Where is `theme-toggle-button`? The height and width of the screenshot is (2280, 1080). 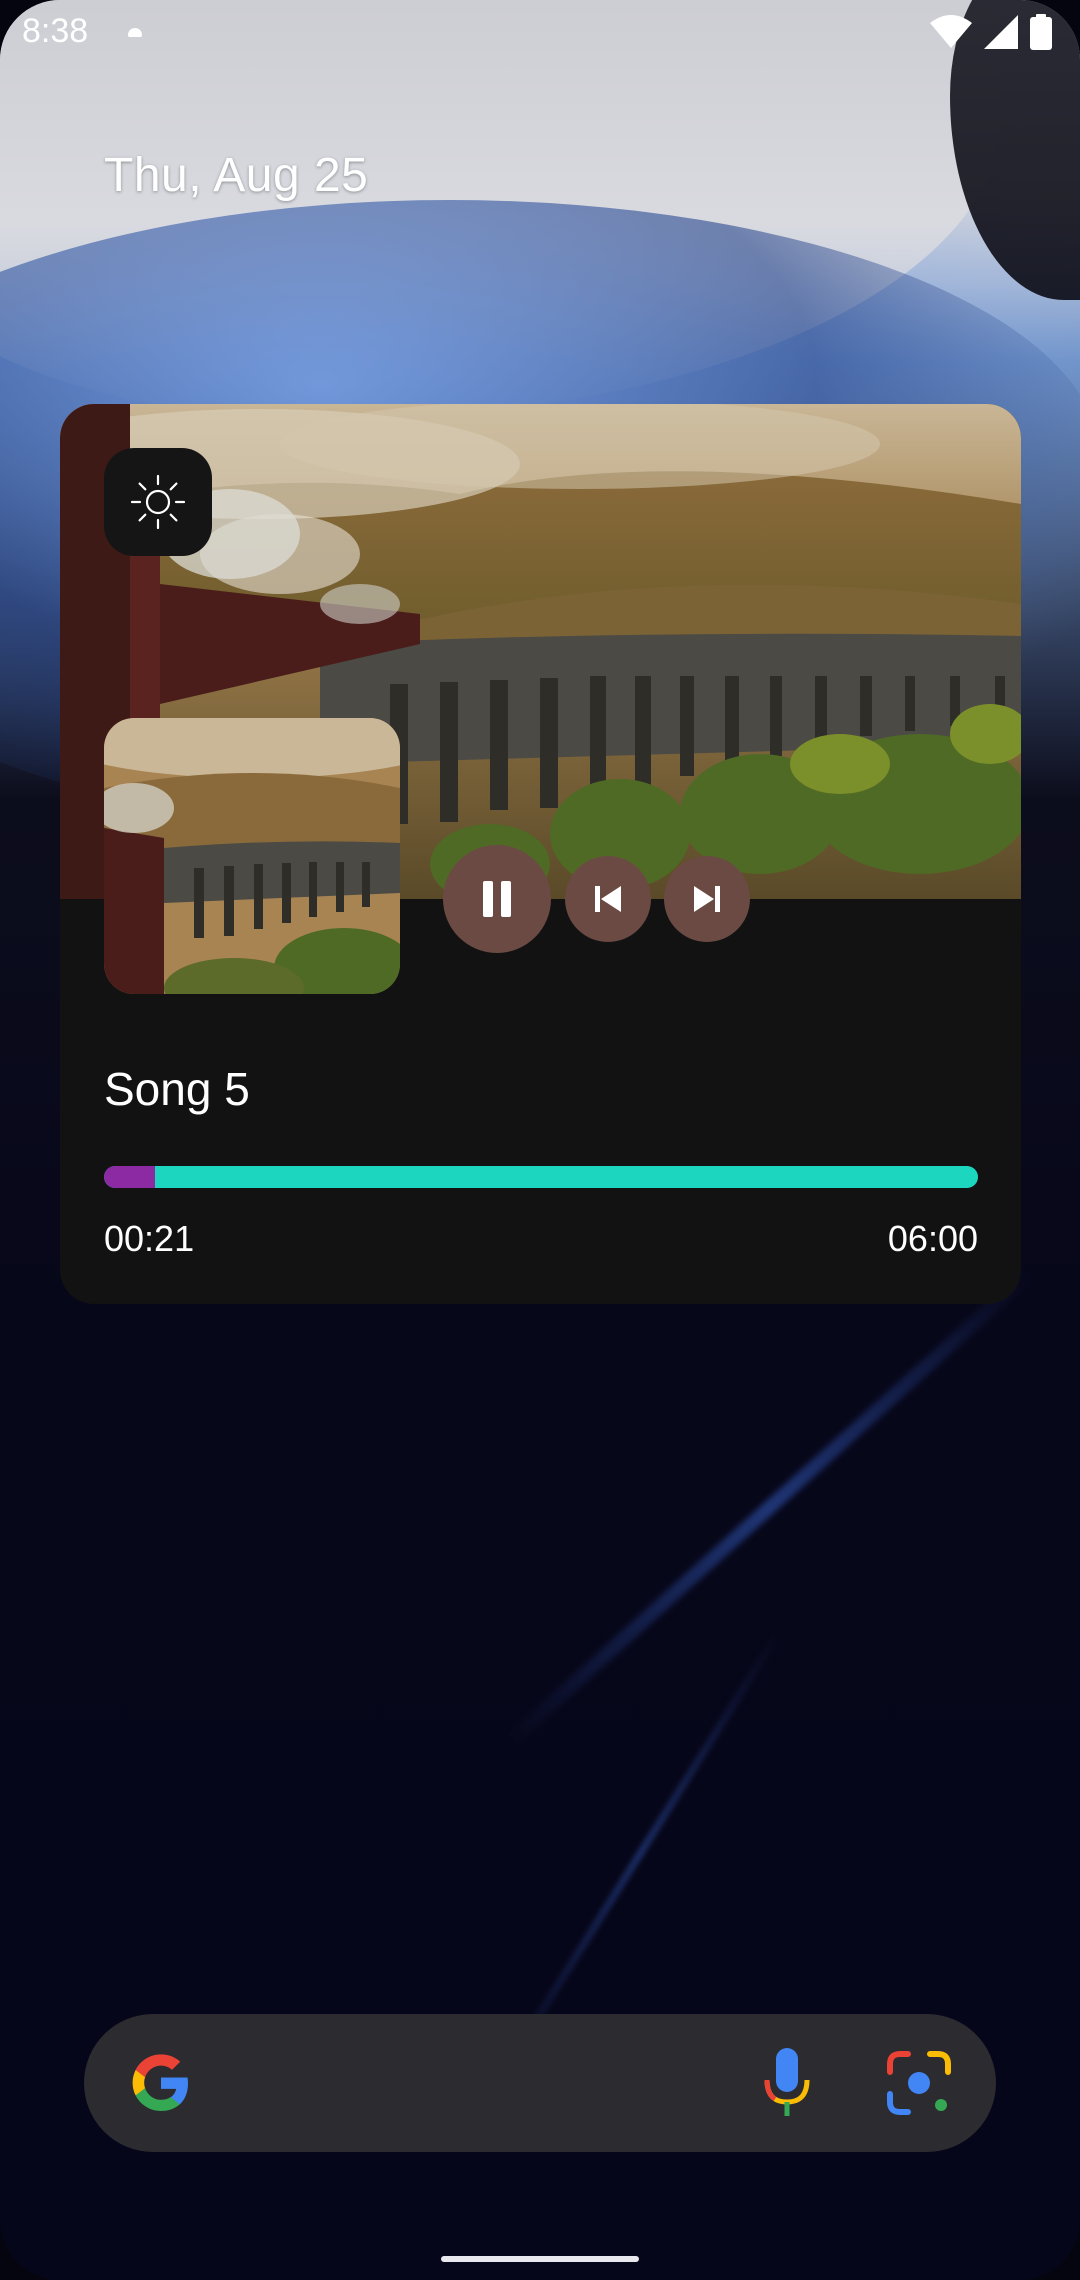 theme-toggle-button is located at coordinates (158, 502).